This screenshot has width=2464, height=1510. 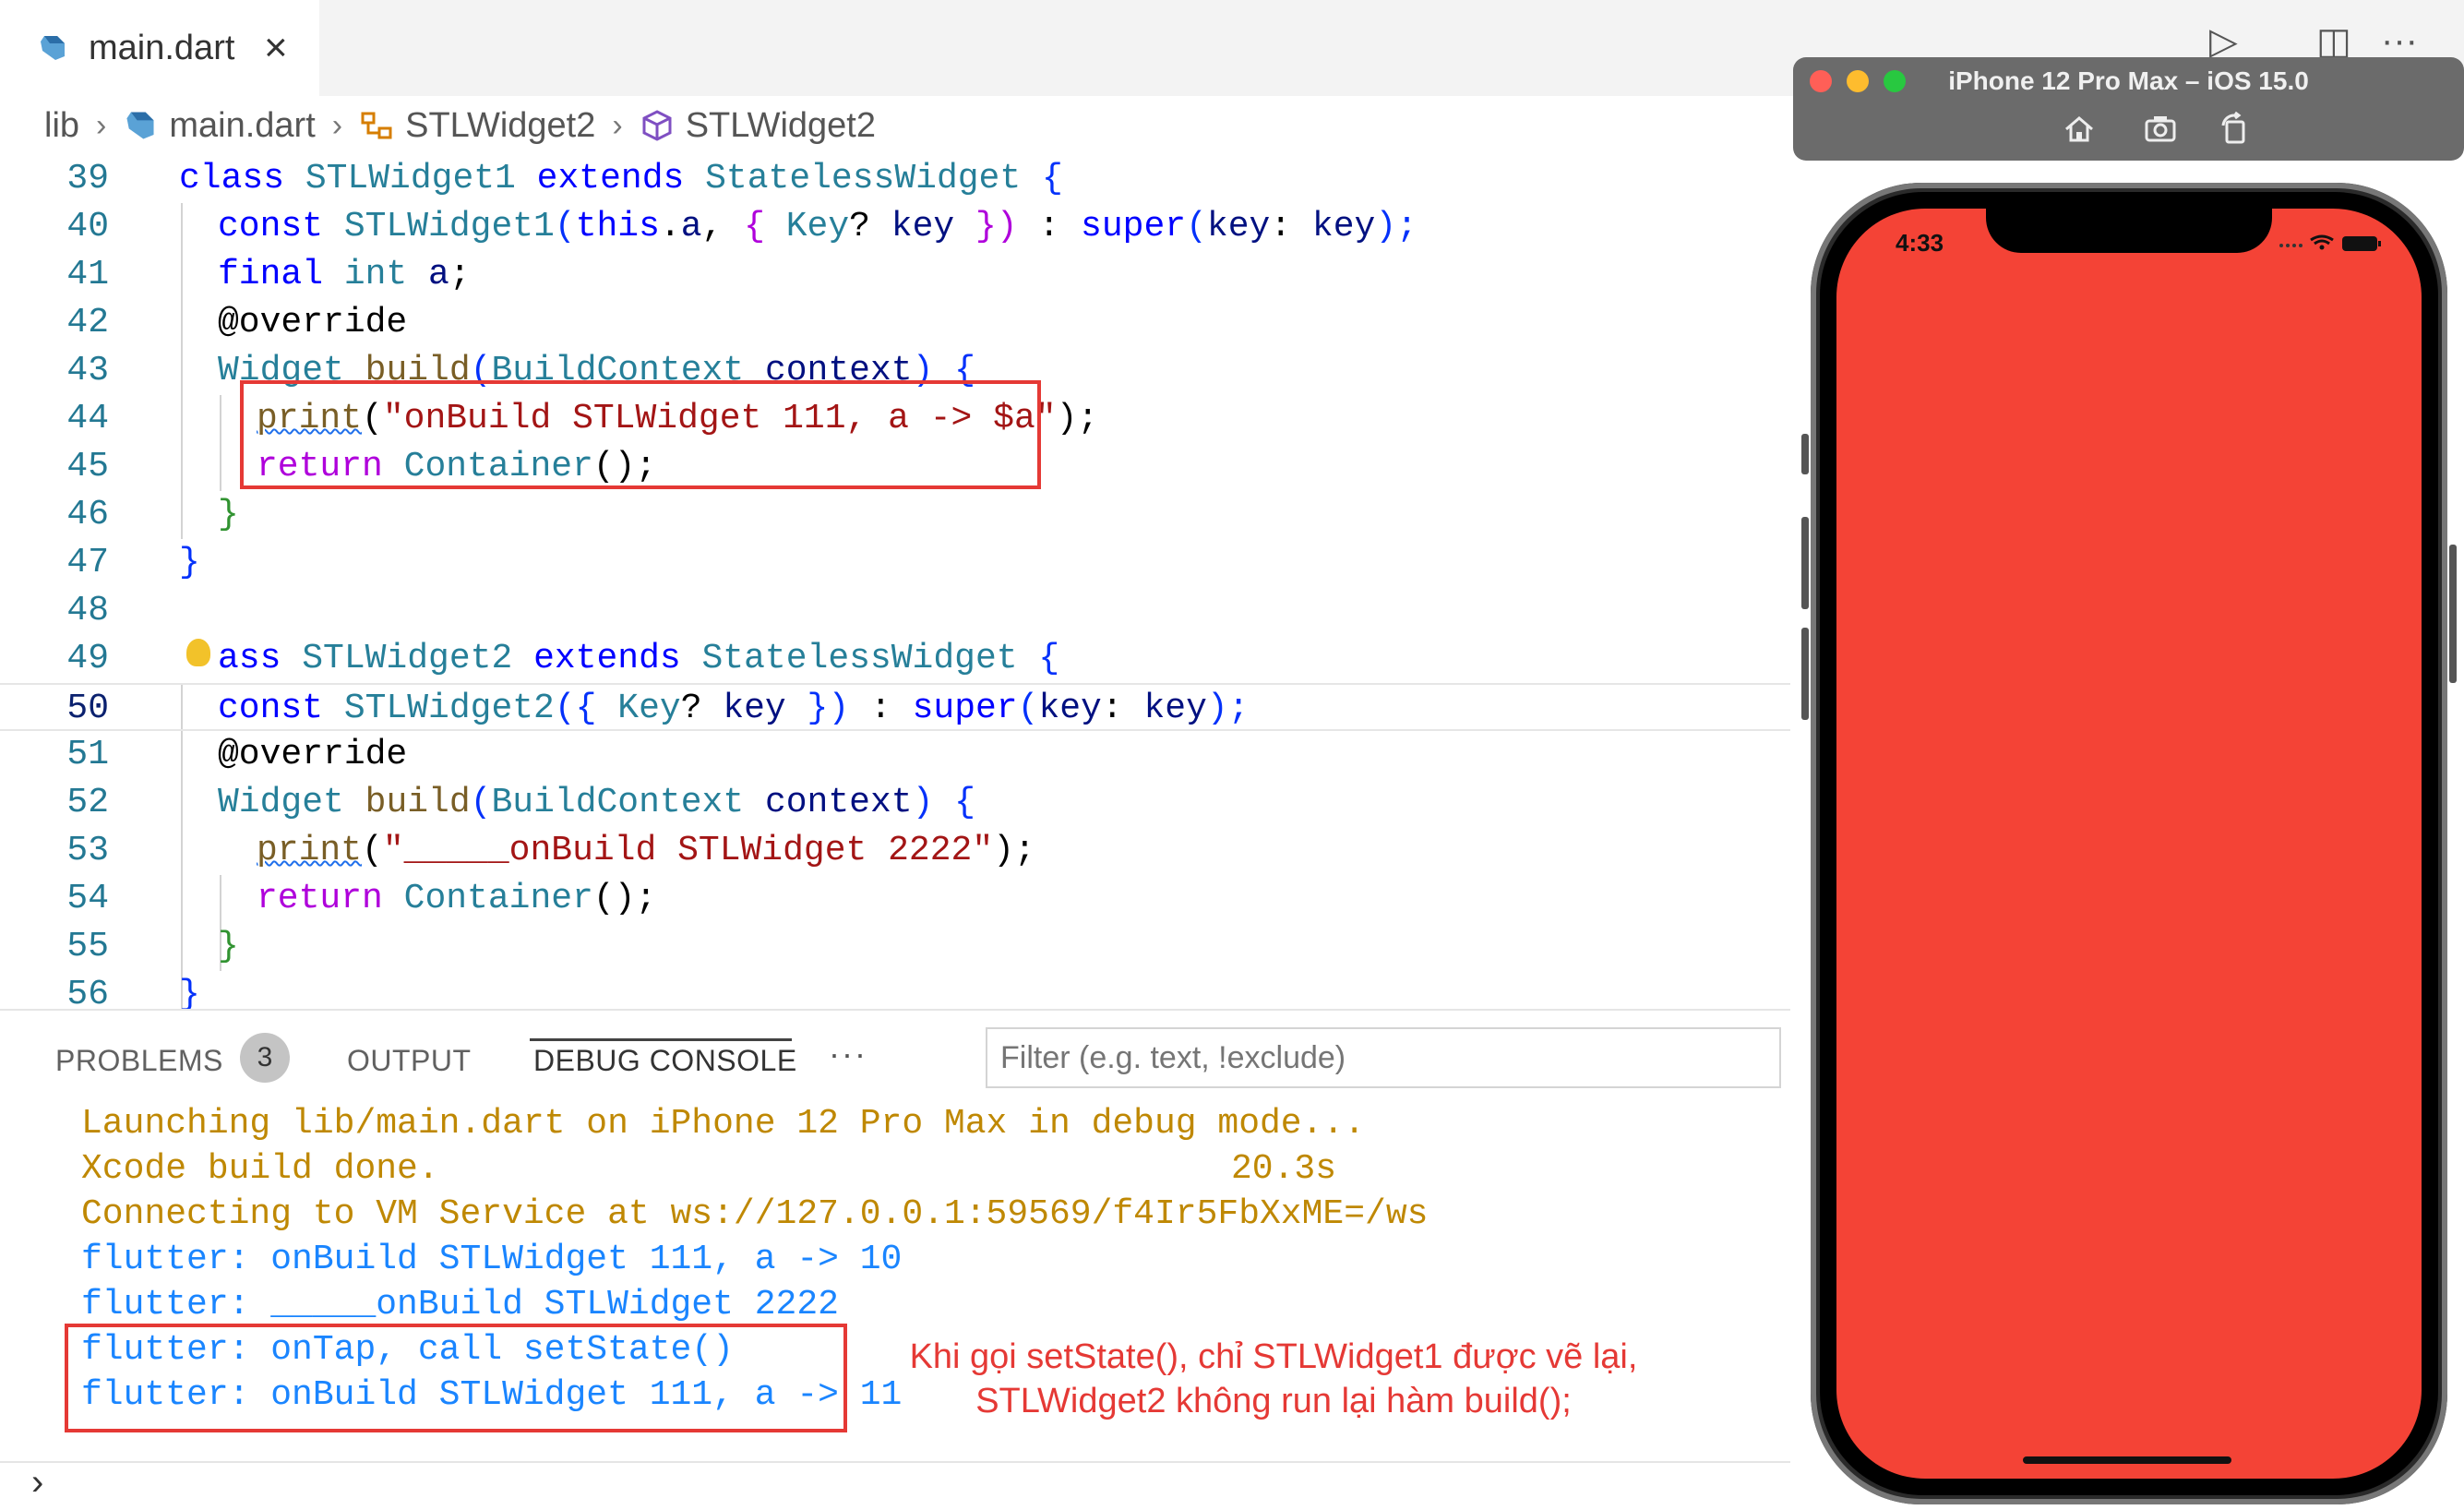 What do you see at coordinates (848, 1054) in the screenshot?
I see `more-icon: ···` at bounding box center [848, 1054].